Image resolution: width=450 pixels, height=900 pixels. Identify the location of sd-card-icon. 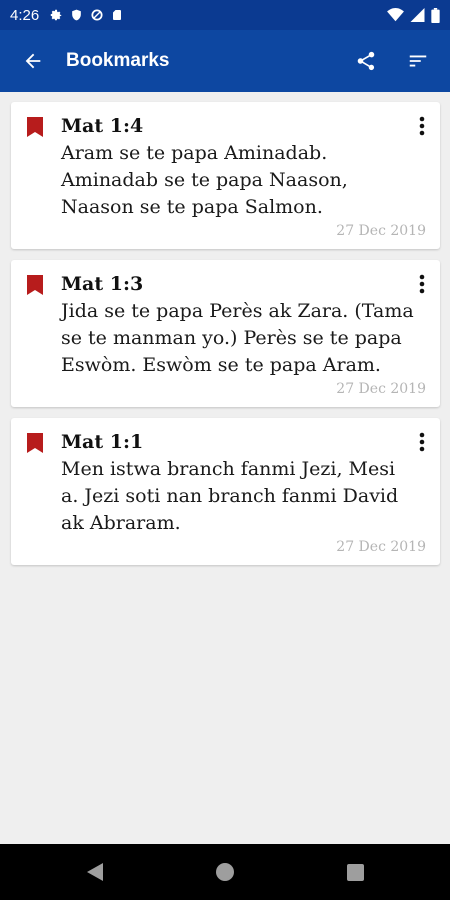
(117, 15).